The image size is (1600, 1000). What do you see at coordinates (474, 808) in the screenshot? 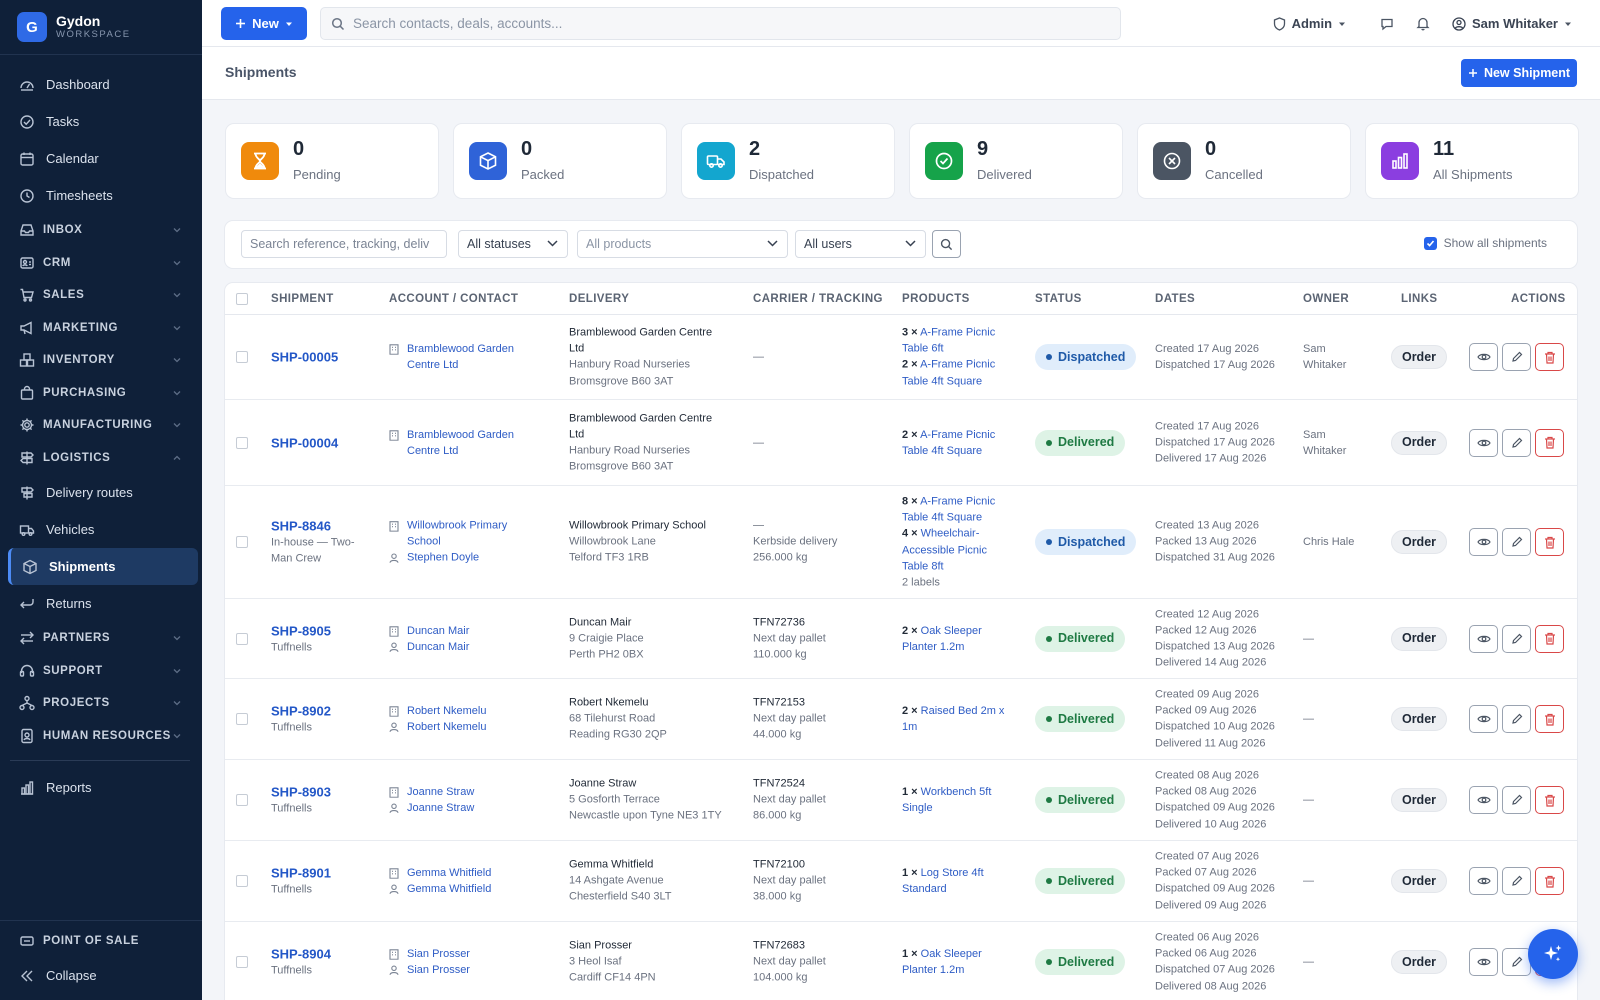
I see `contact-link: Joanne Straw` at bounding box center [474, 808].